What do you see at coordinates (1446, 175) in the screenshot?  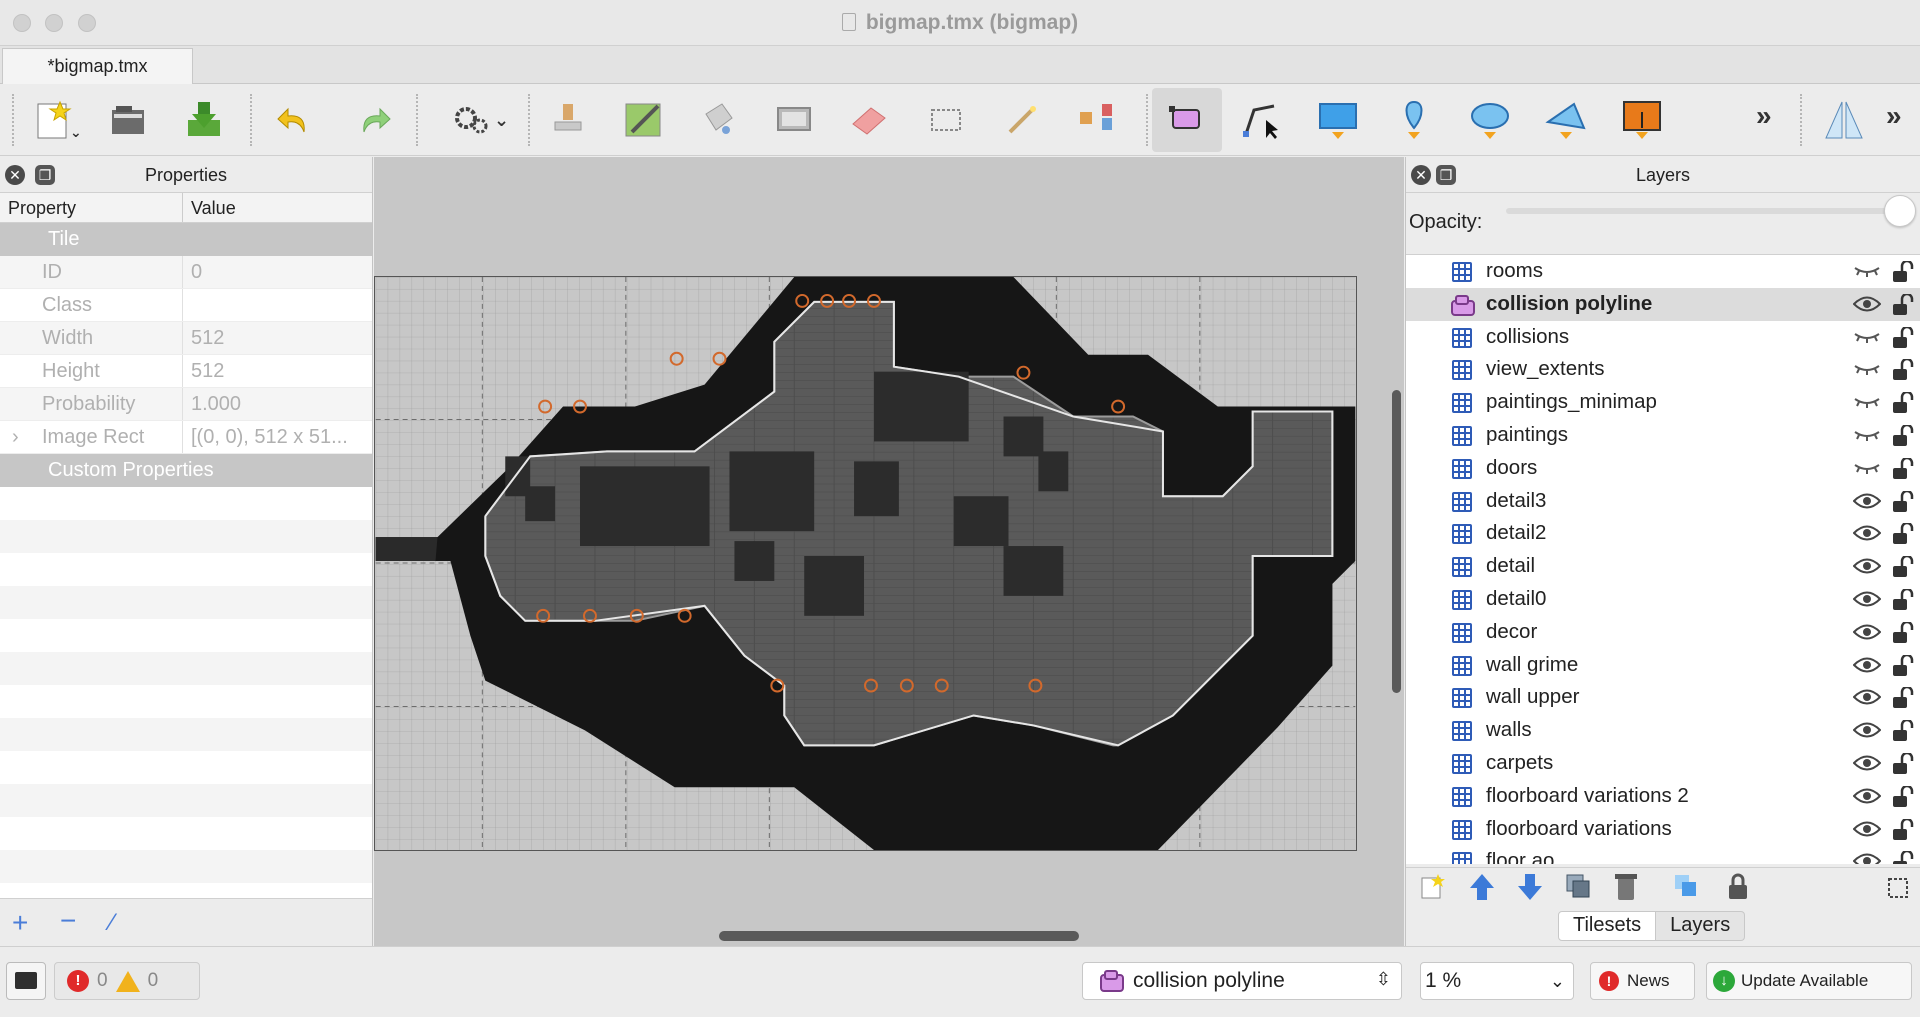 I see `float-panel-icon: ❐` at bounding box center [1446, 175].